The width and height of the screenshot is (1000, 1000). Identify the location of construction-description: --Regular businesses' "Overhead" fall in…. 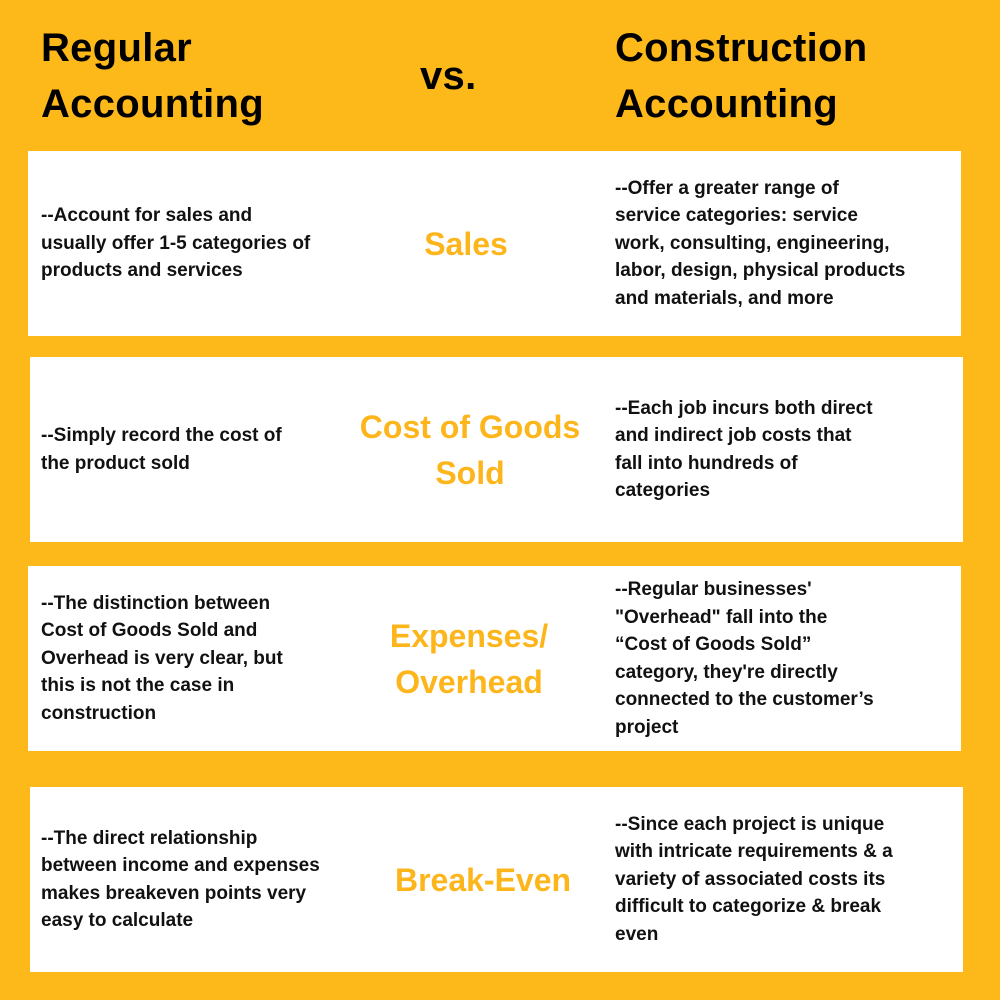
(744, 658).